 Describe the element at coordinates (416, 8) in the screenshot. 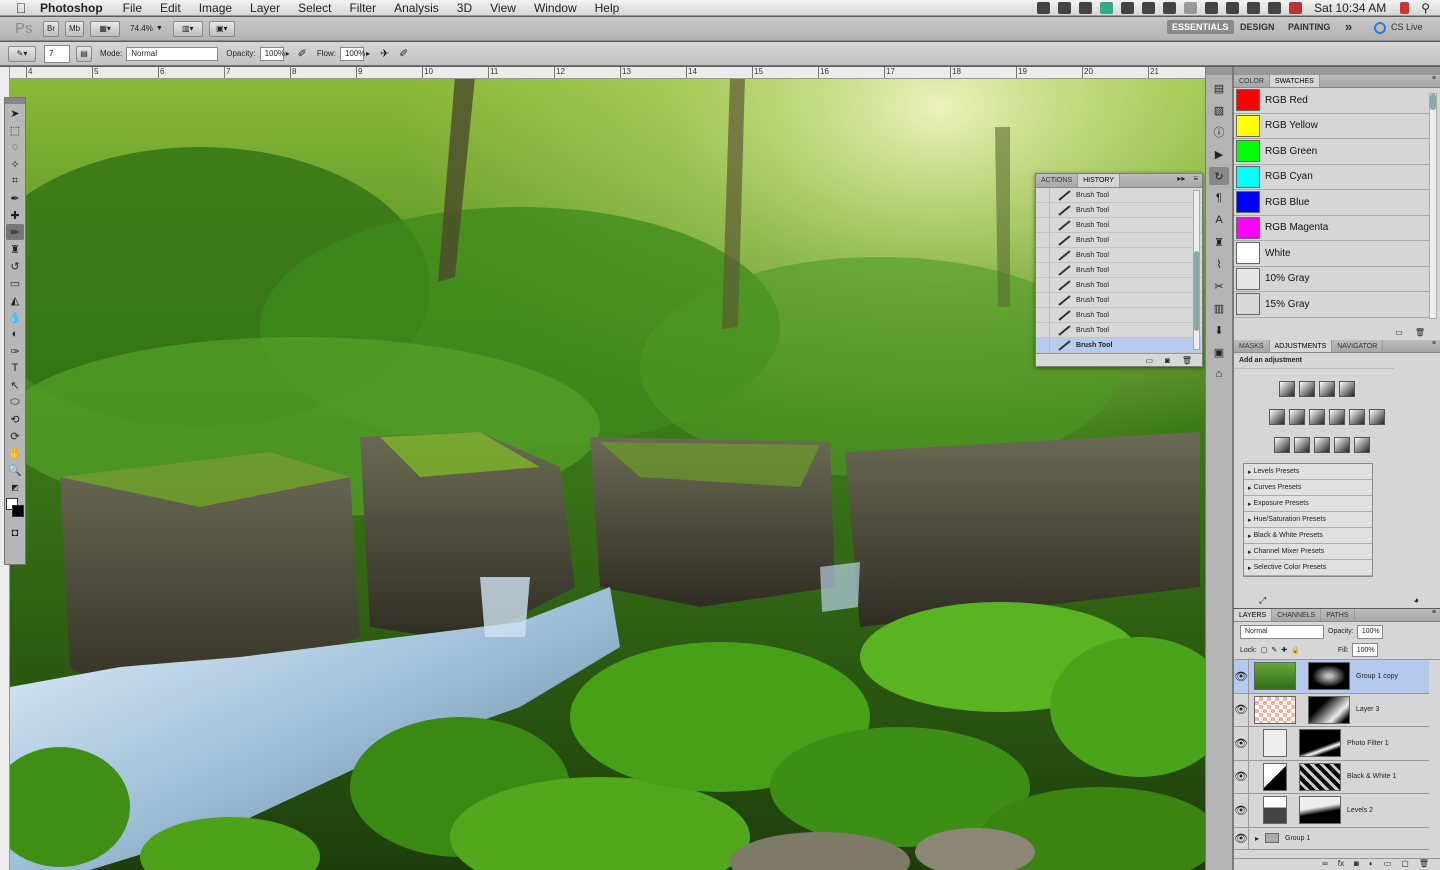

I see `menu-analysis: Analysis` at that location.